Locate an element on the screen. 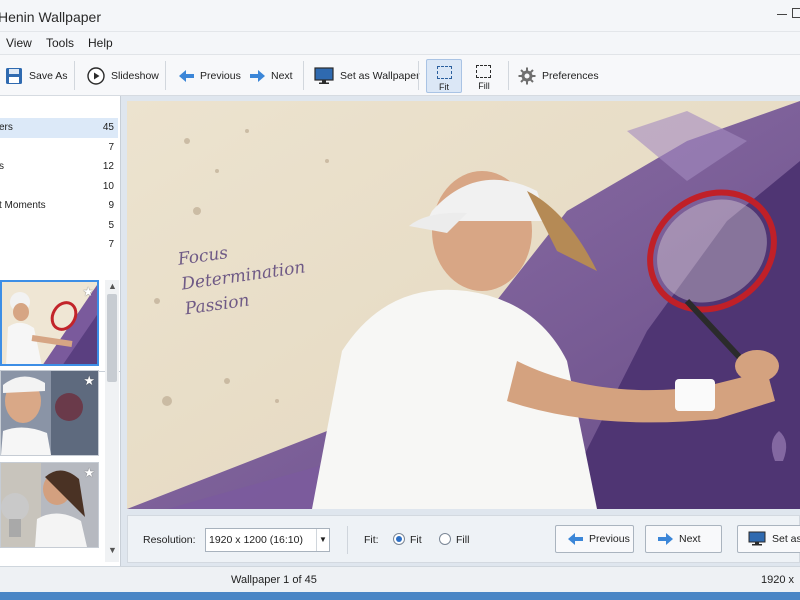  thumbnail-list: ★ ★ ★ is located at coordinates (52, 418).